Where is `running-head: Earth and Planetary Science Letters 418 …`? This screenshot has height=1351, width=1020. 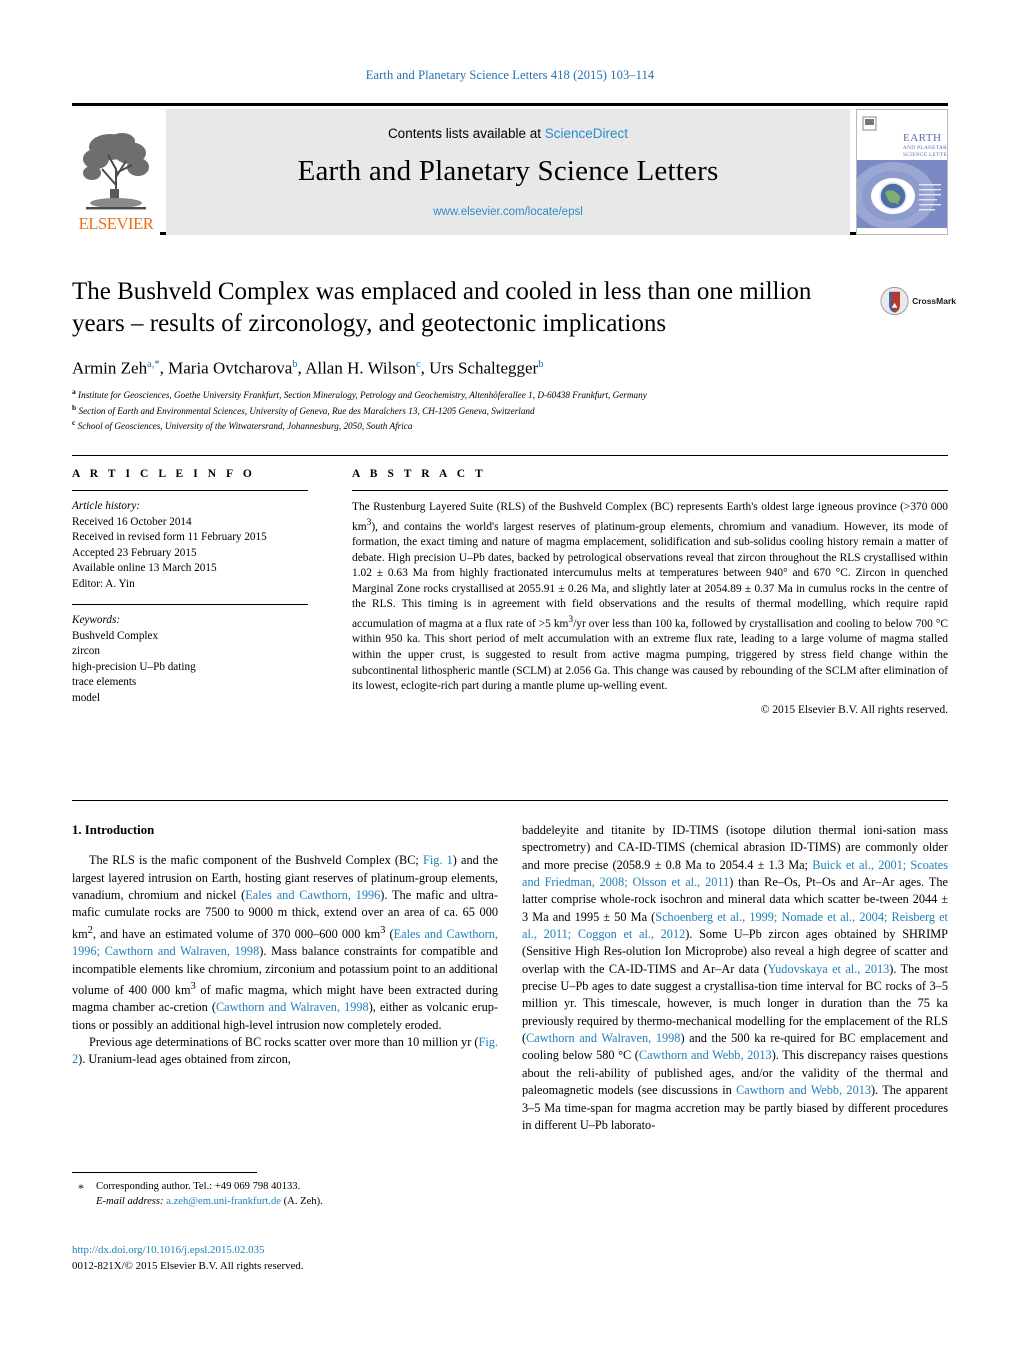
running-head: Earth and Planetary Science Letters 418 … is located at coordinates (510, 75).